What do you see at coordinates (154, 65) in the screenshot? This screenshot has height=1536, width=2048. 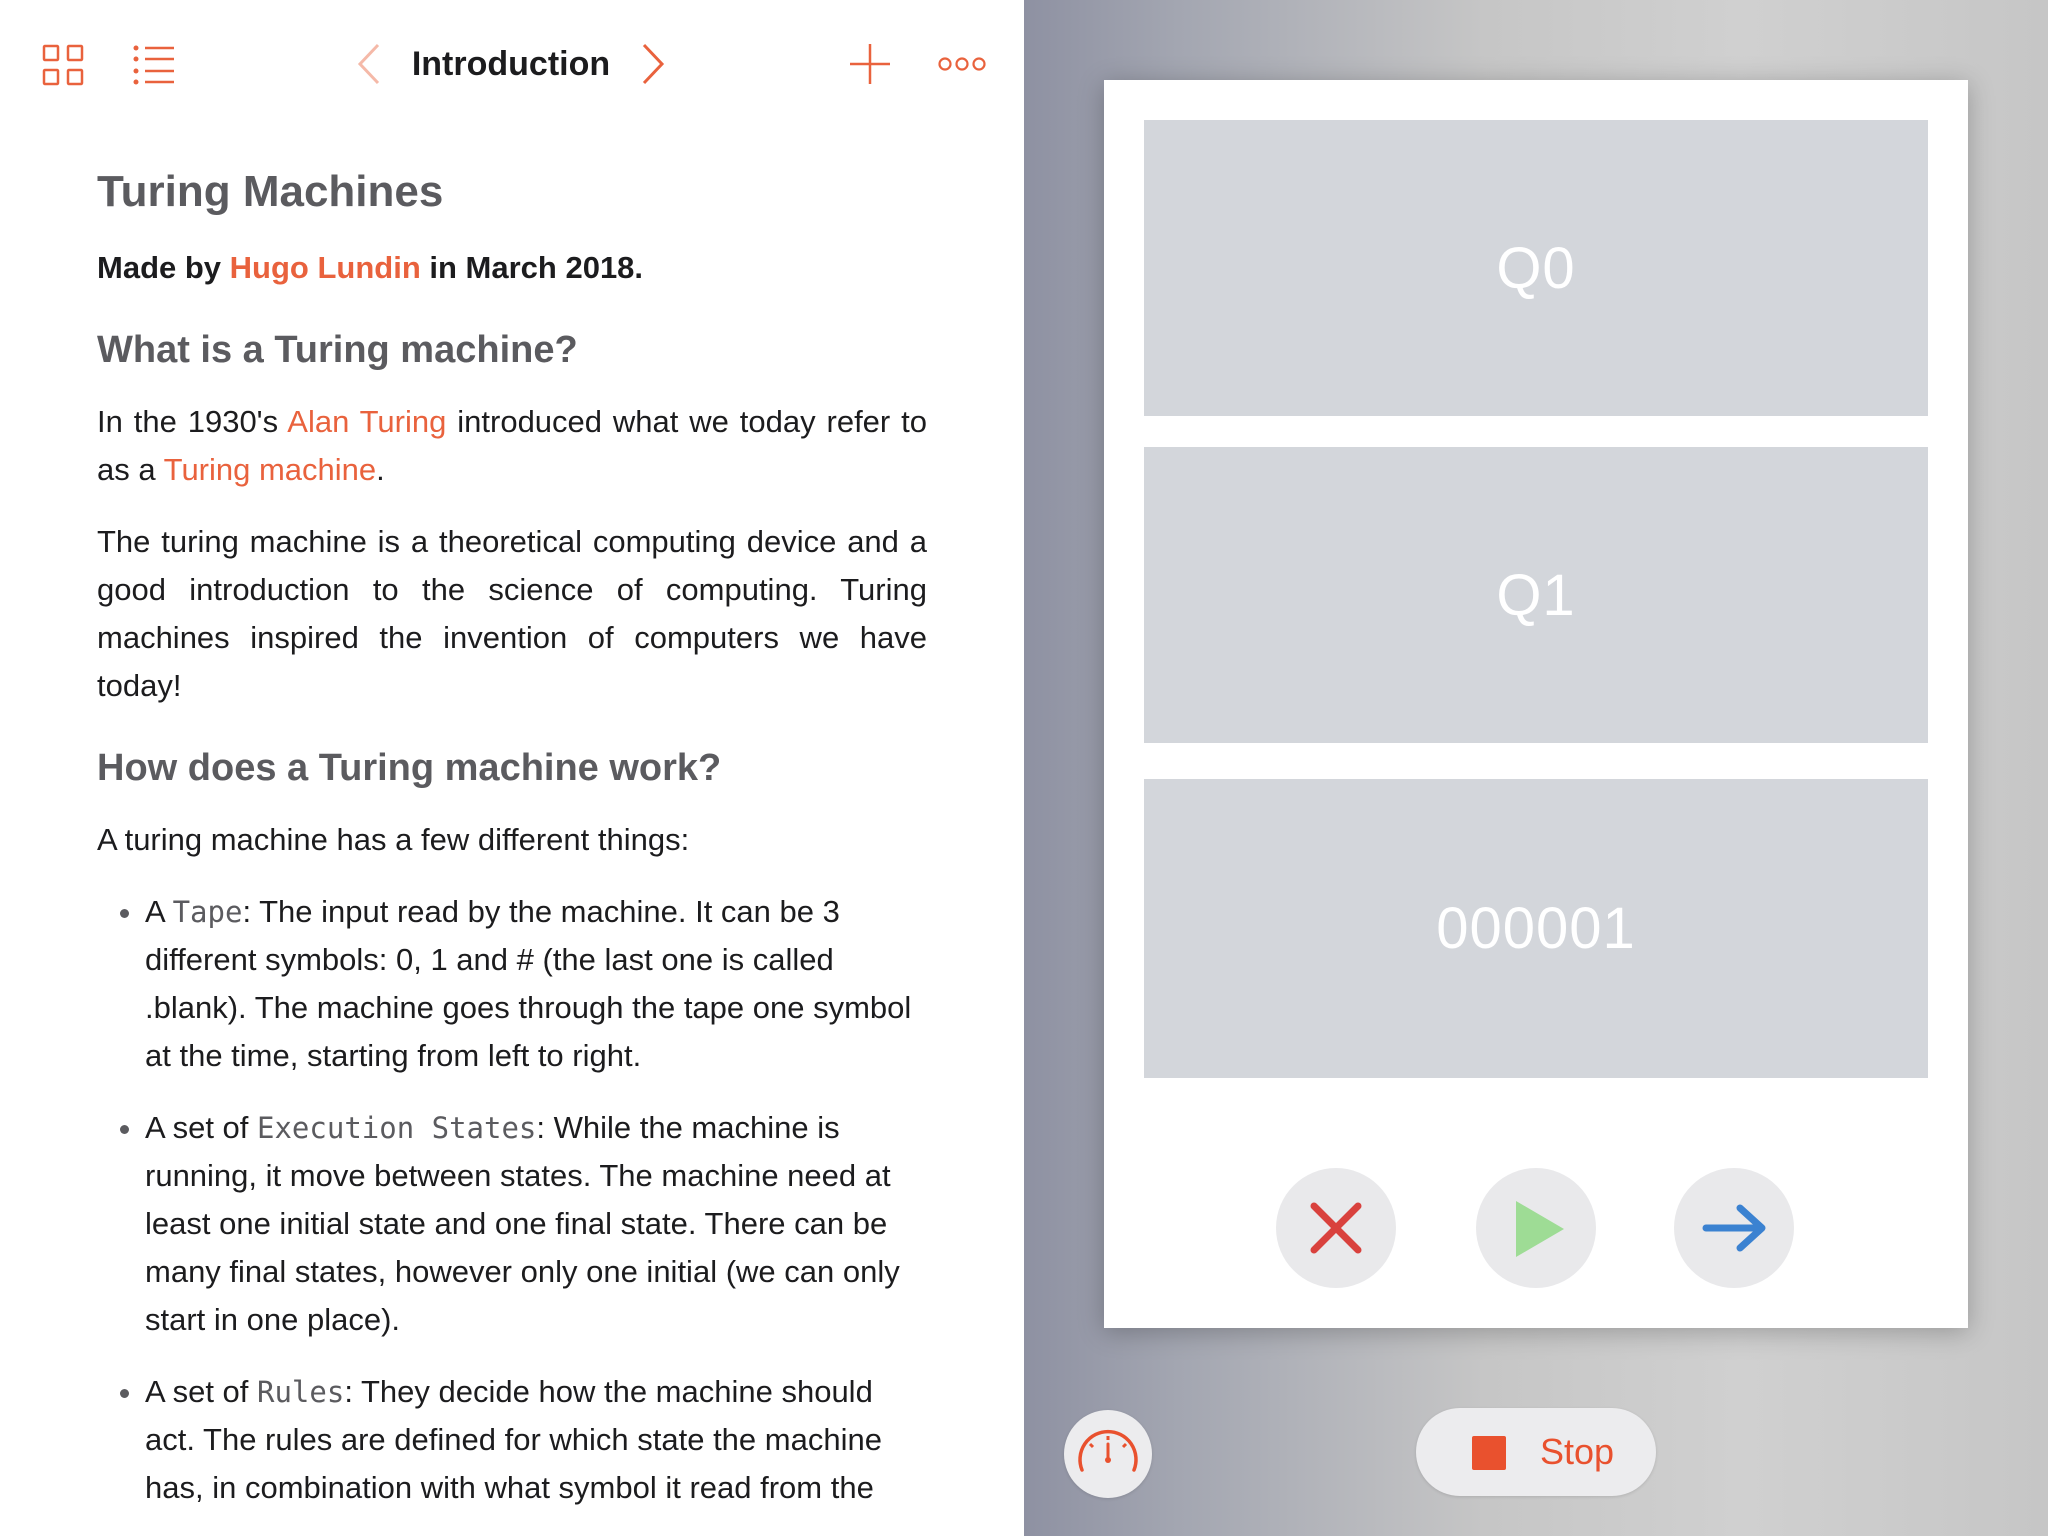 I see `list-icon` at bounding box center [154, 65].